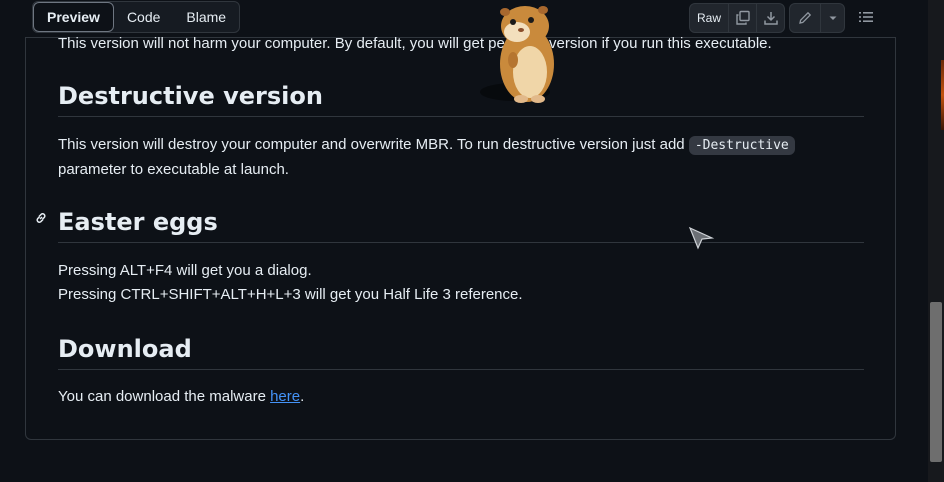  Describe the element at coordinates (461, 352) in the screenshot. I see `heading-download: Download` at that location.